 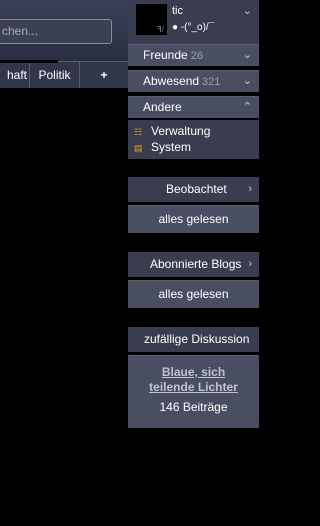 I want to click on active-tab-indicator, so click(x=29, y=61).